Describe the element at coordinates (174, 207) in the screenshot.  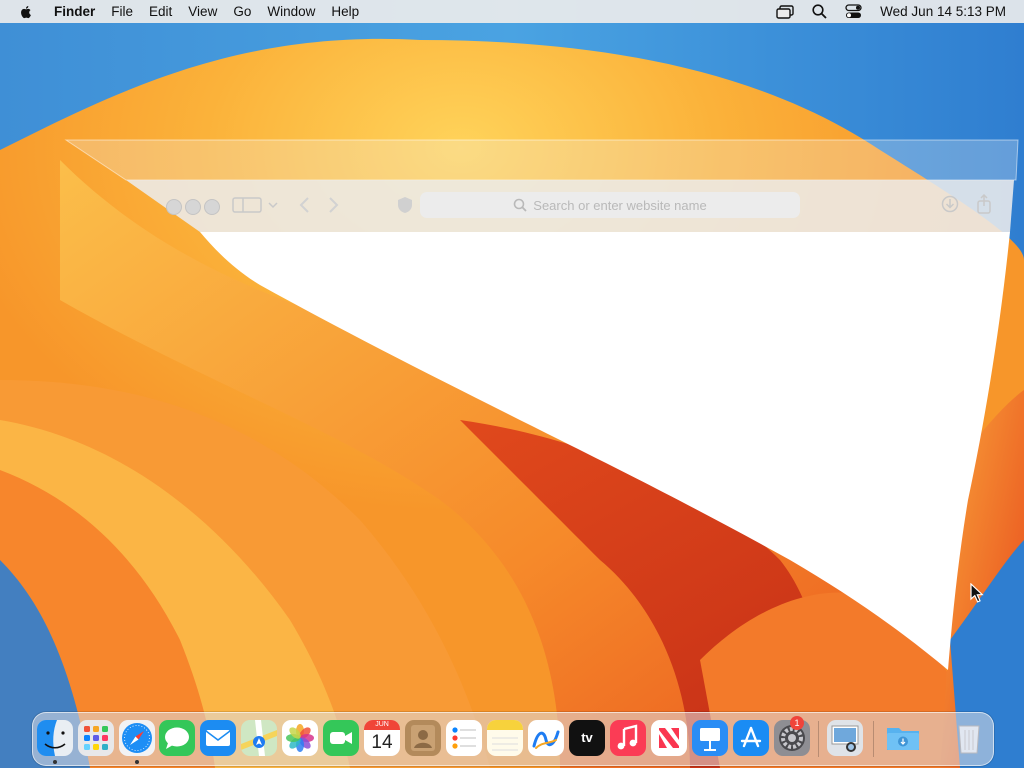
I see `close-button` at that location.